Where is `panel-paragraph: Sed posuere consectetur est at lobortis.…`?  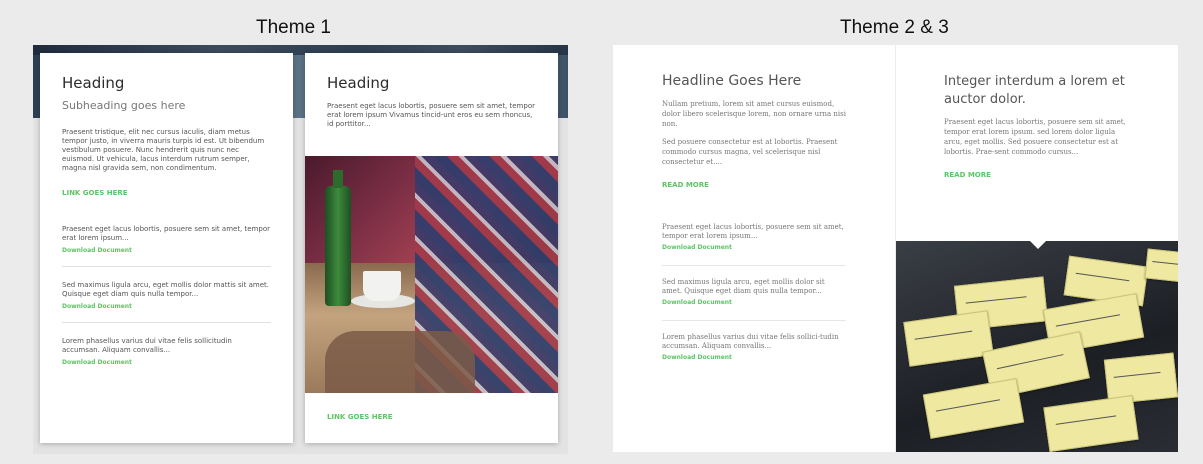
panel-paragraph: Sed posuere consectetur est at lobortis.… is located at coordinates (750, 152).